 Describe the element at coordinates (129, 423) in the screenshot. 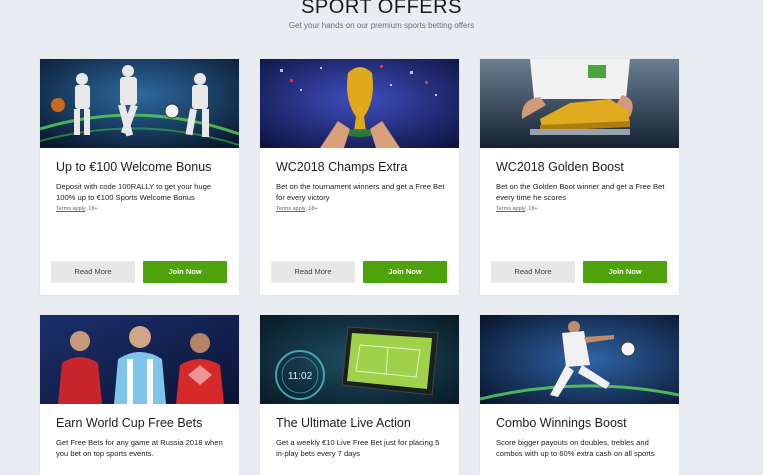

I see `offer-title: Earn World Cup Free Bets` at that location.